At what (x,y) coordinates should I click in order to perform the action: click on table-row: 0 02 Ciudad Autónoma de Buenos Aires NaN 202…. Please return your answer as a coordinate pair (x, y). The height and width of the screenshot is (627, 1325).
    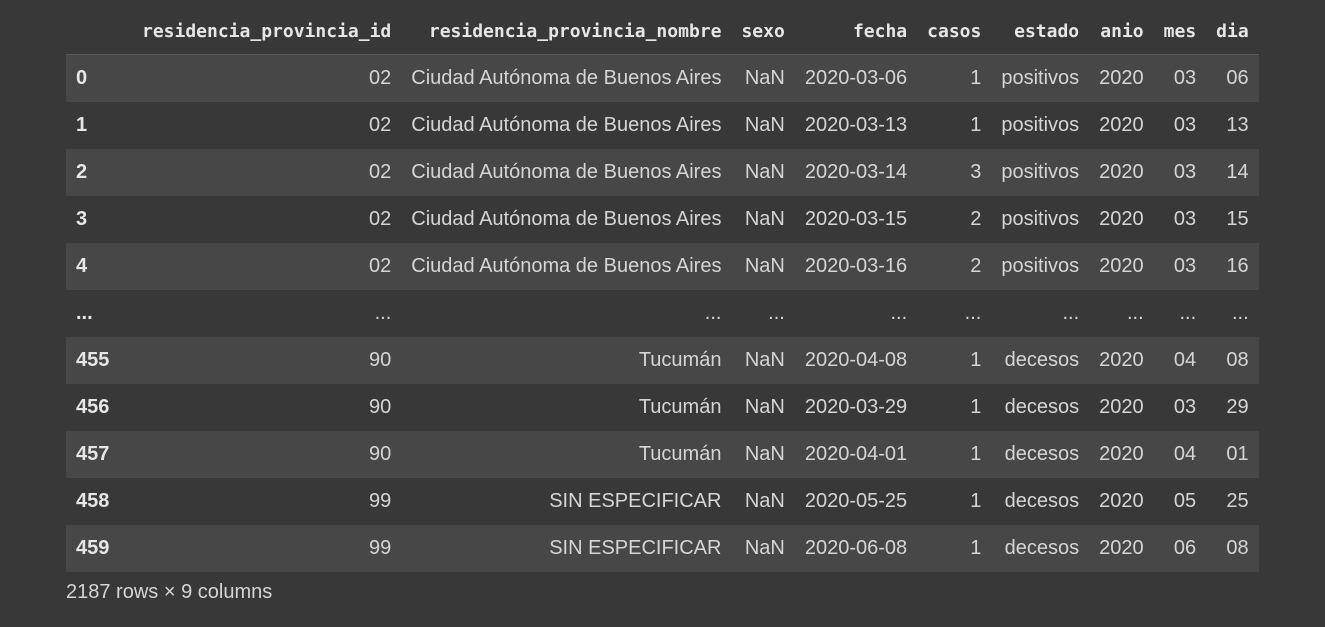
    Looking at the image, I should click on (662, 78).